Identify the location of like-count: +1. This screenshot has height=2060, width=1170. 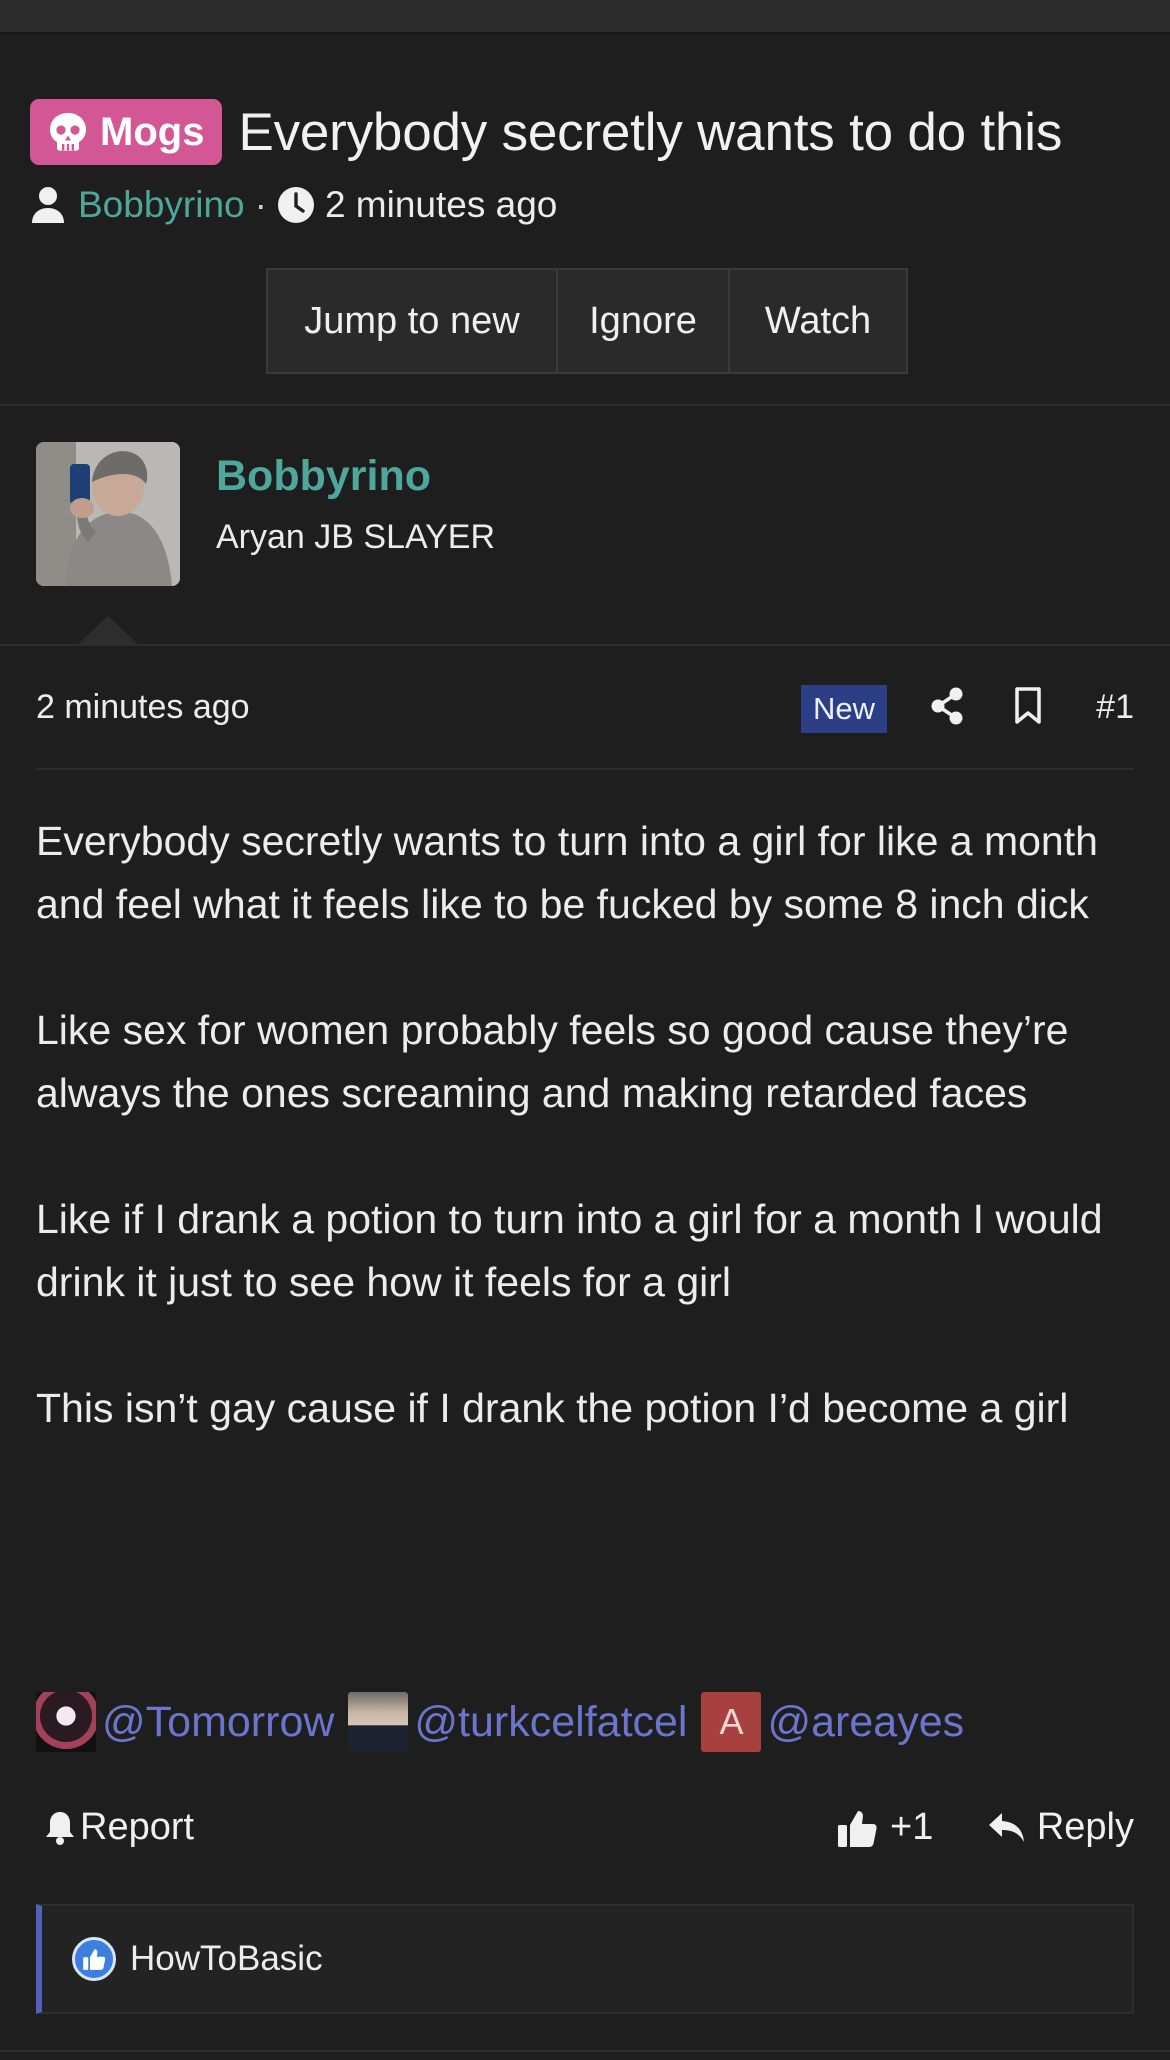
(912, 1827).